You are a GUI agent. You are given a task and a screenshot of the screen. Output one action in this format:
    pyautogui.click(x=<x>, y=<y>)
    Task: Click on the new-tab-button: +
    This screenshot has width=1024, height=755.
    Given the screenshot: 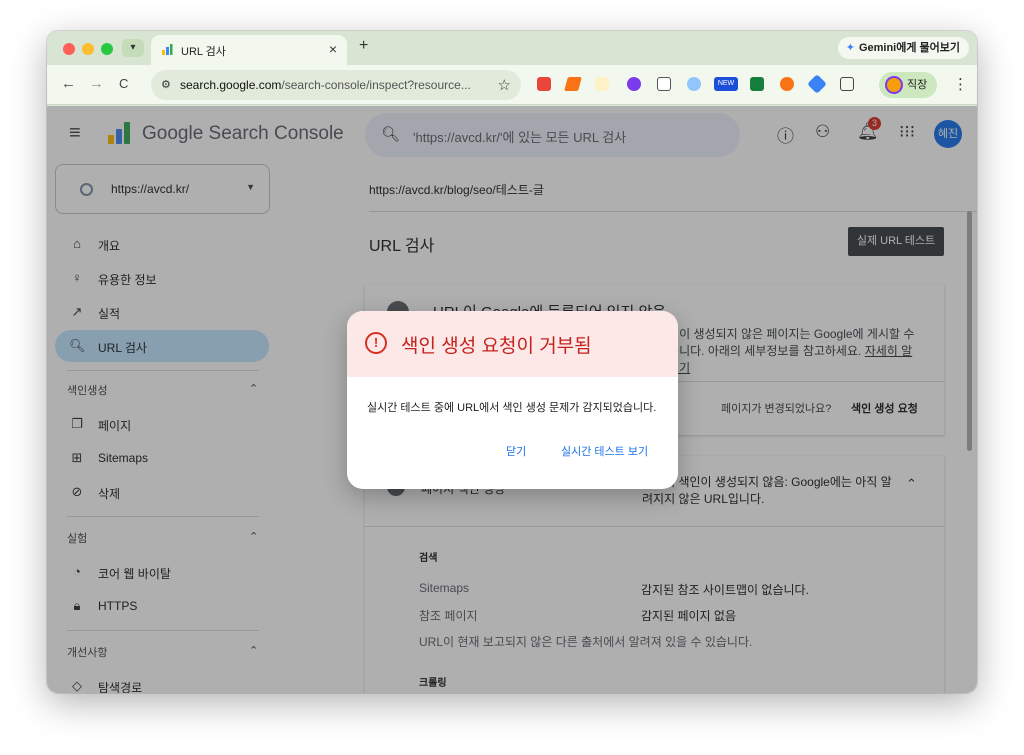 What is the action you would take?
    pyautogui.click(x=363, y=46)
    